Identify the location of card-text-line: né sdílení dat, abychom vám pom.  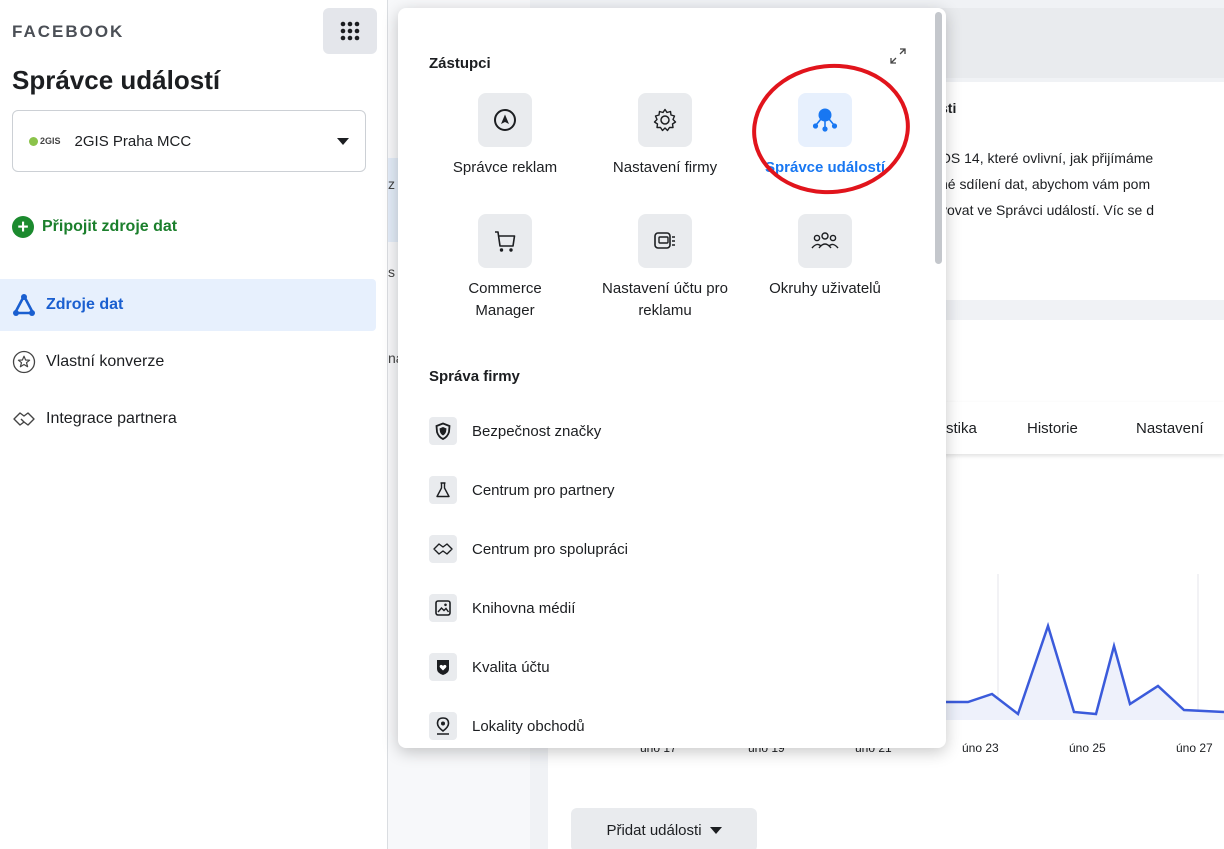
(1045, 184).